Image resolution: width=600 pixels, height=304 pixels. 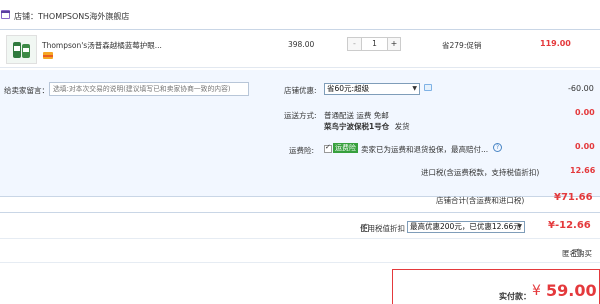 I want to click on tax-discount-select: 最高优惠200元，已优惠12.66元 ▼, so click(x=466, y=227).